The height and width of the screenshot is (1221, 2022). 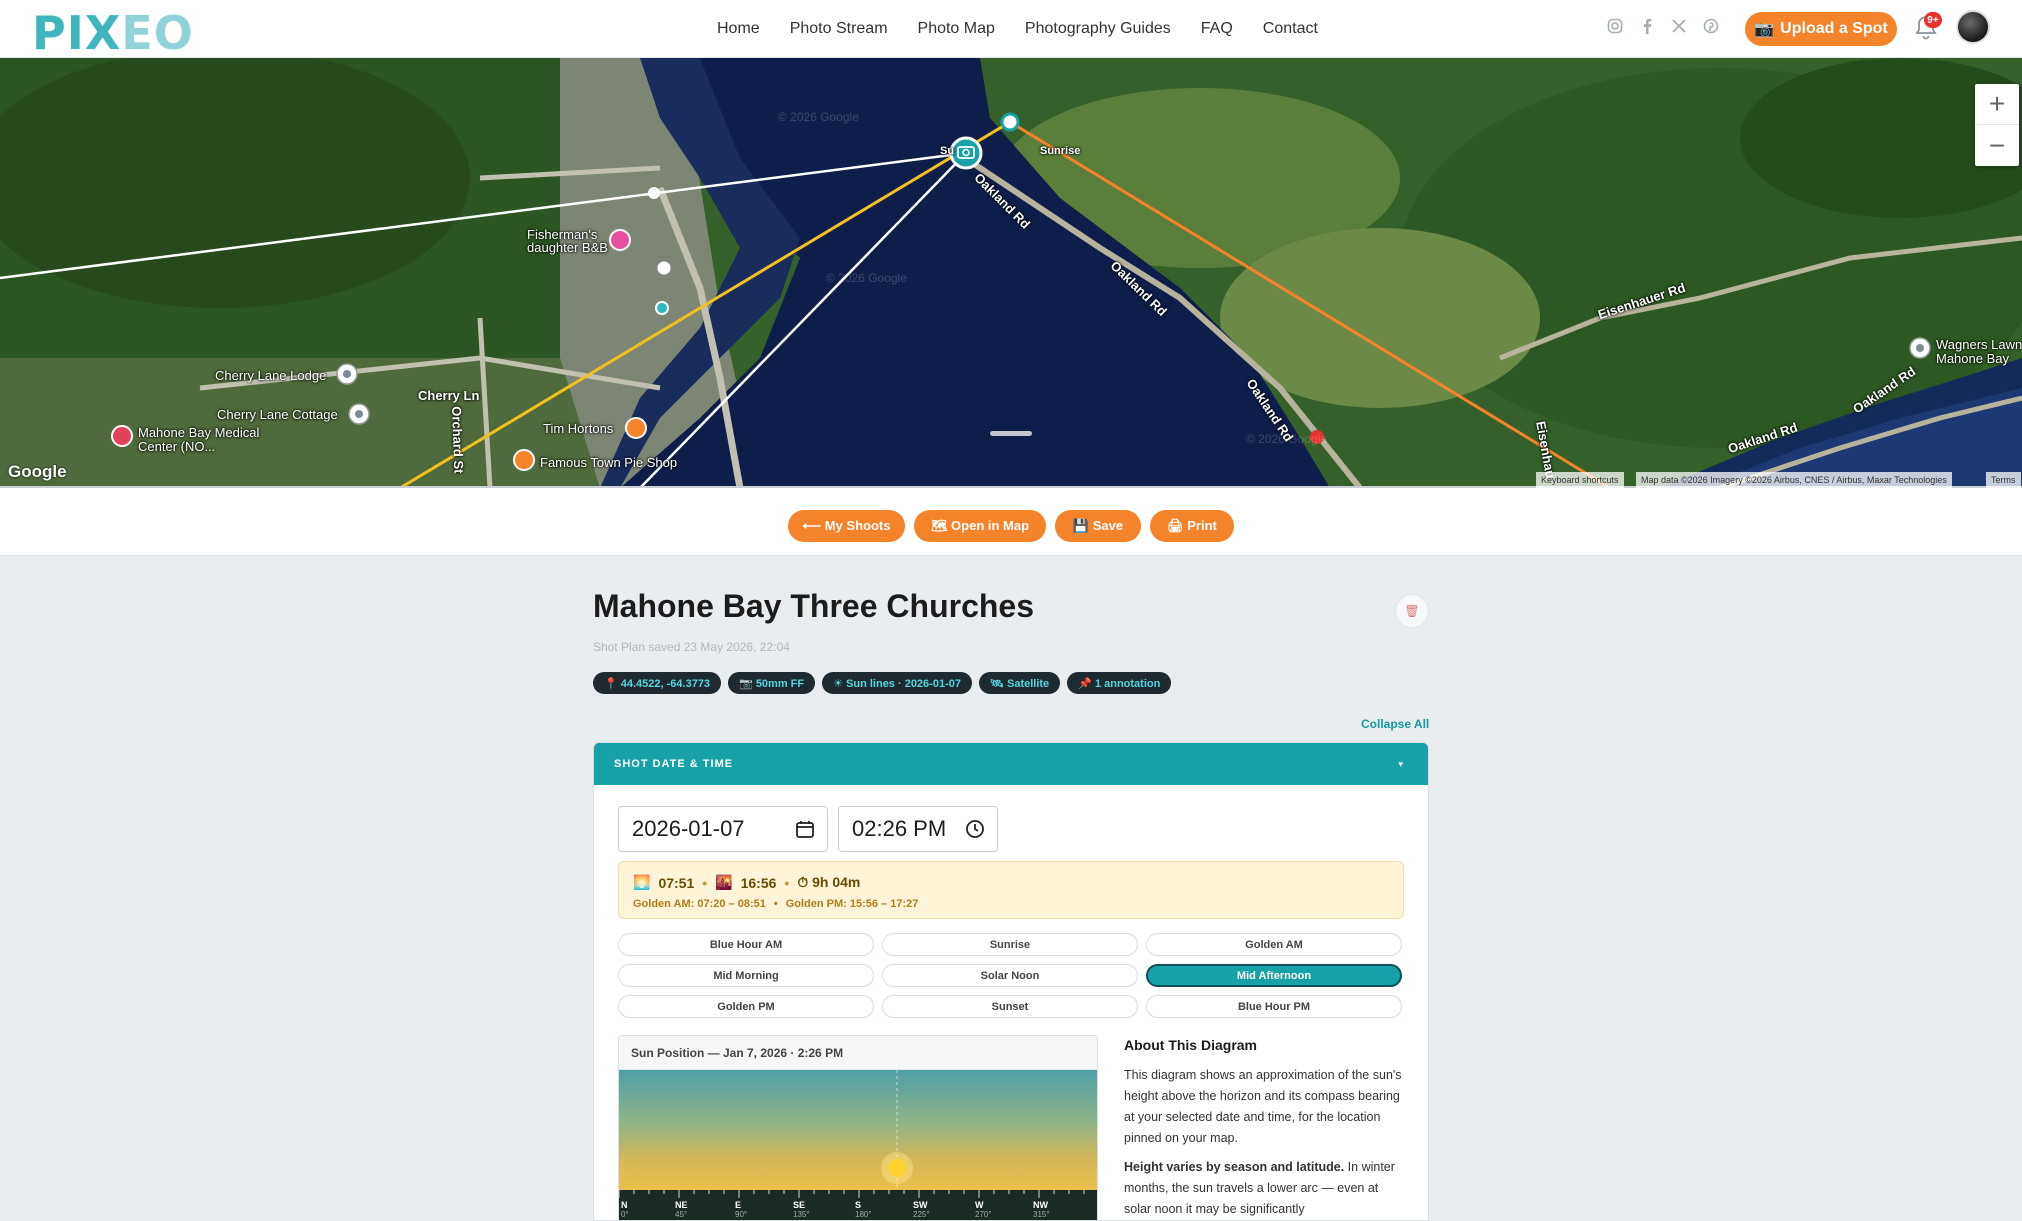 What do you see at coordinates (1041, 1209) in the screenshot?
I see `compass-nw: NW 315°` at bounding box center [1041, 1209].